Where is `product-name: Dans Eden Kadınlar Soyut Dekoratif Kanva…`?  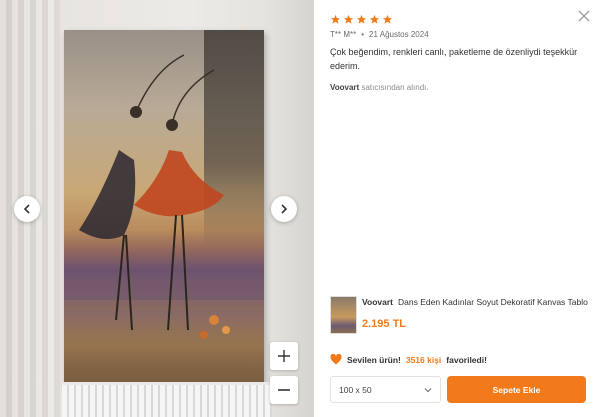 product-name: Dans Eden Kadınlar Soyut Dekoratif Kanva… is located at coordinates (493, 302).